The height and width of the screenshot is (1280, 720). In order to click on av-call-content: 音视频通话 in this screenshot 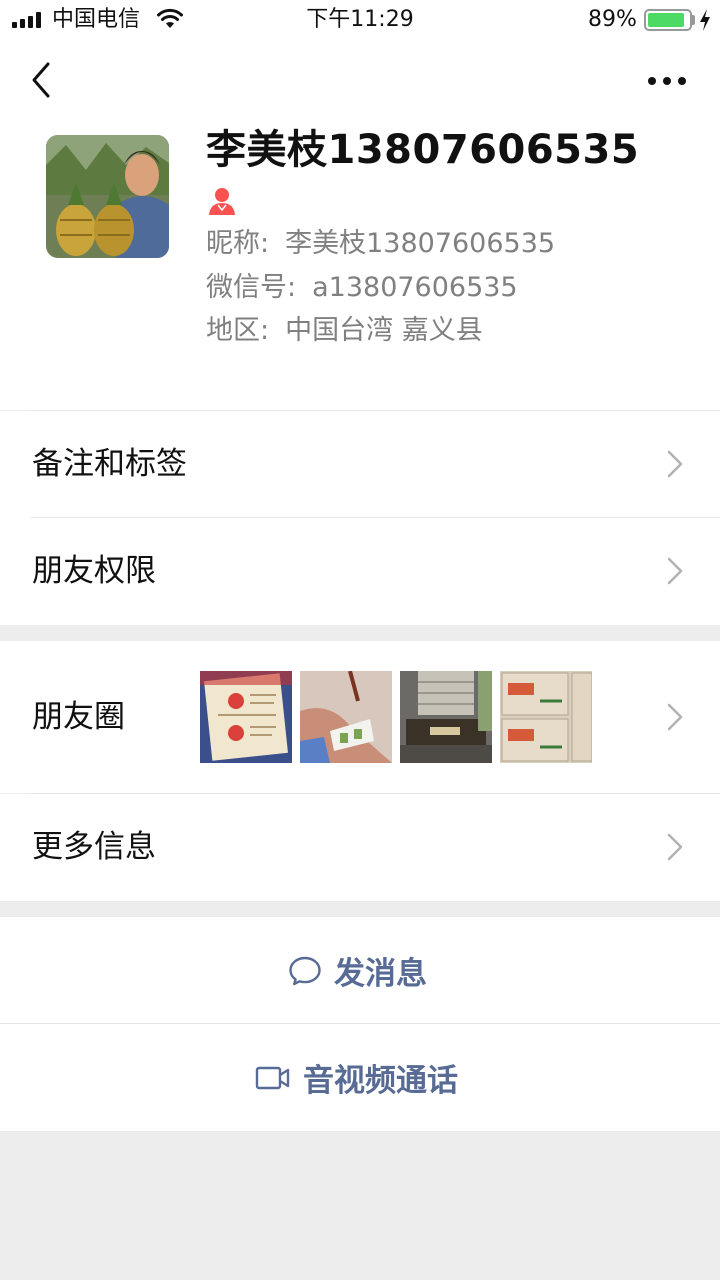, I will do `click(356, 1077)`.